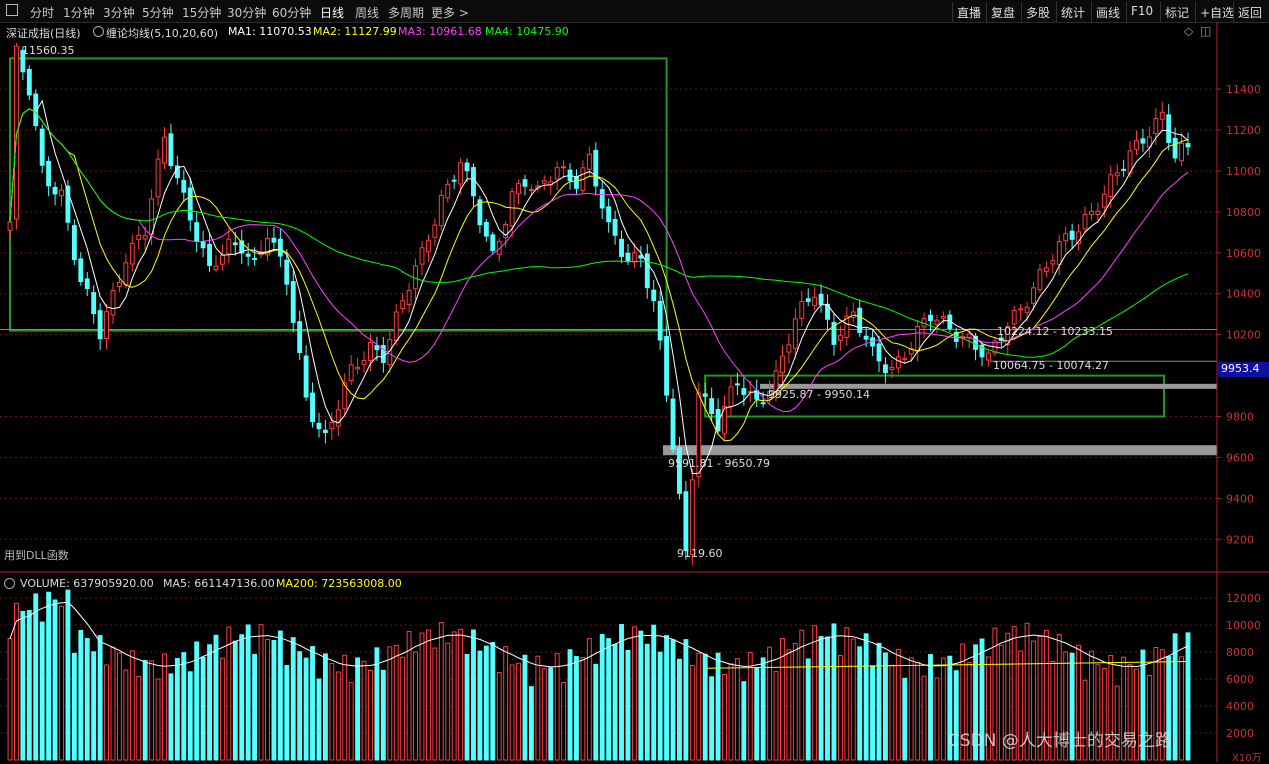 The height and width of the screenshot is (764, 1269). What do you see at coordinates (119, 12) in the screenshot?
I see `tab-3min: 3分钟` at bounding box center [119, 12].